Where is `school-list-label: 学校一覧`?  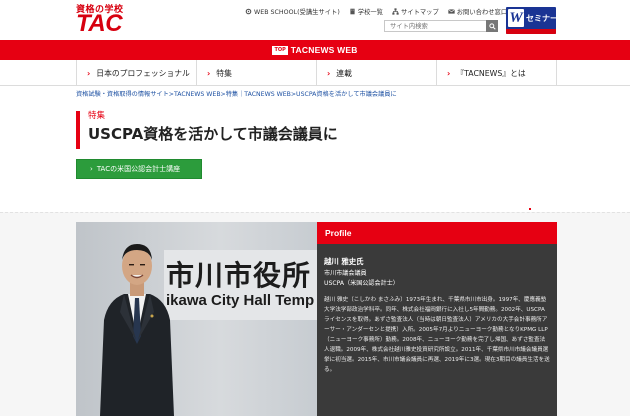
school-list-label: 学校一覧 is located at coordinates (370, 12).